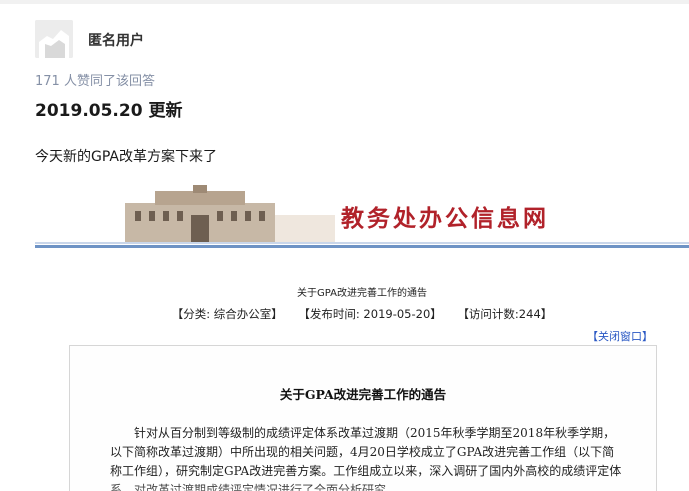 The width and height of the screenshot is (689, 491). I want to click on notice-title: 关于GPA改进完善工作的通告, so click(363, 394).